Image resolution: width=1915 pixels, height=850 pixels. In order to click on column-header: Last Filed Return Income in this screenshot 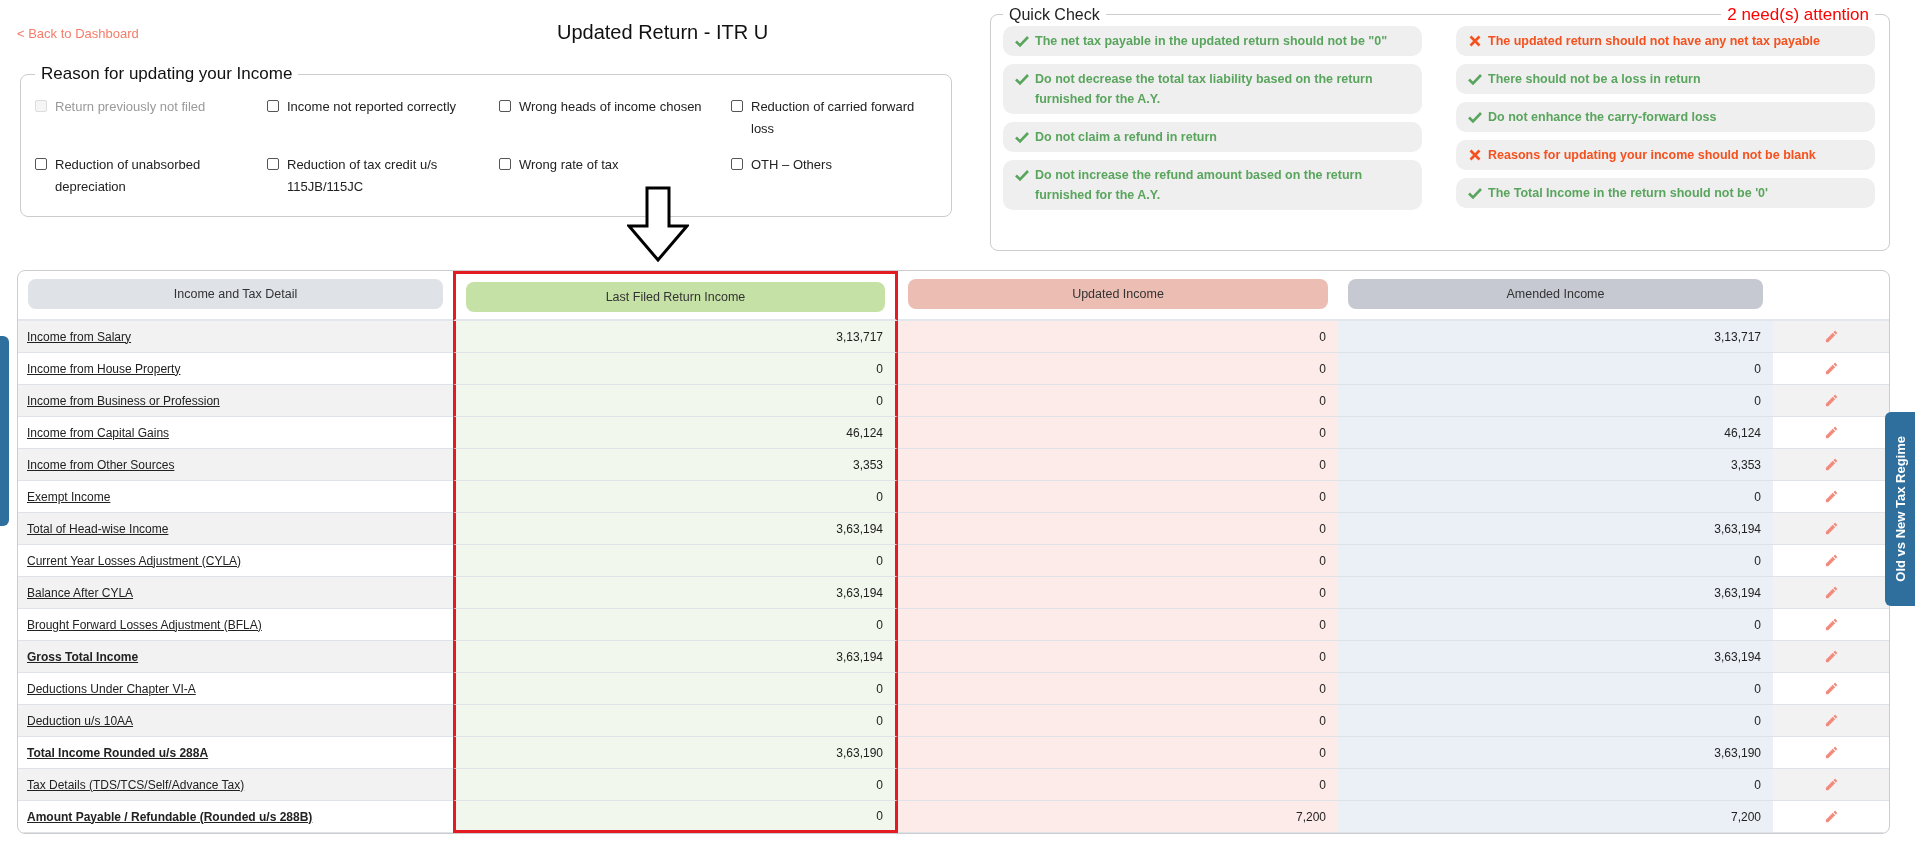, I will do `click(675, 297)`.